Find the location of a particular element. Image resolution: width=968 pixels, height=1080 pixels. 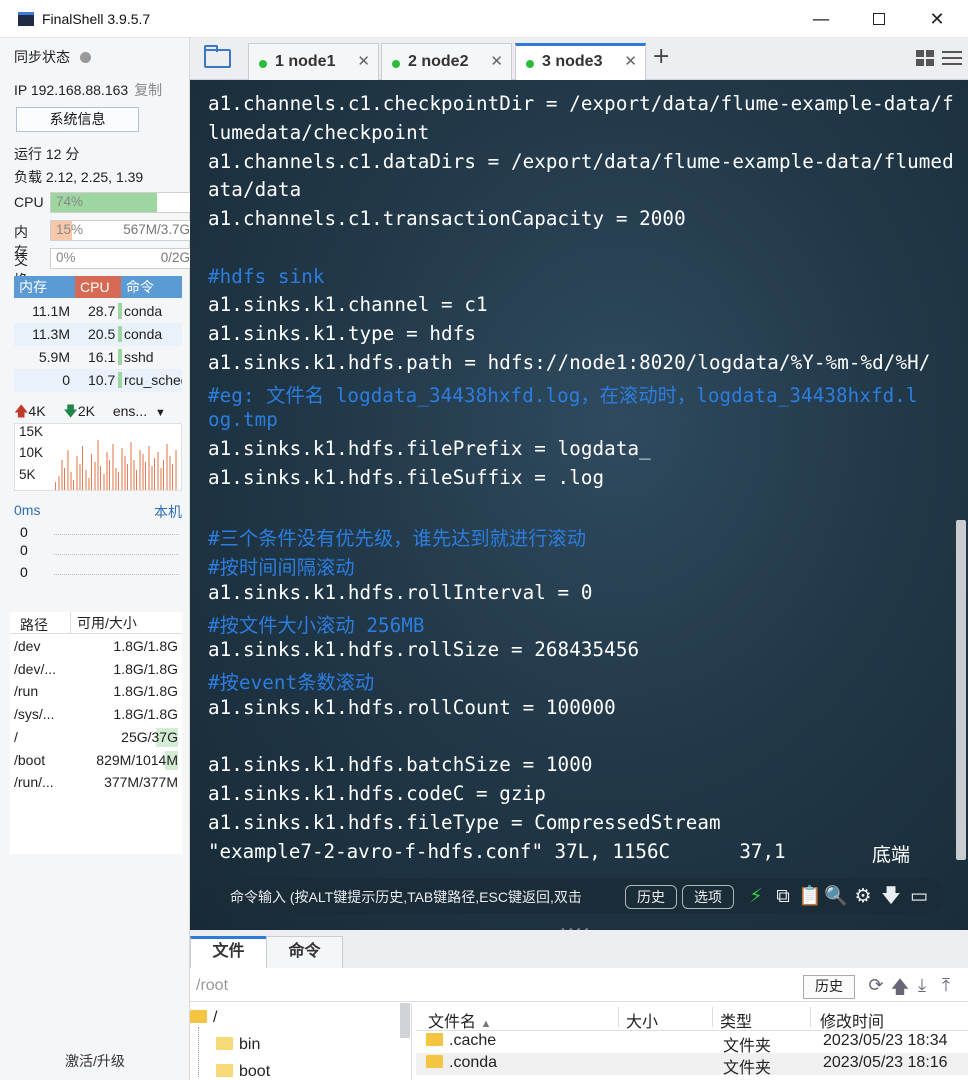

process-cpu: 10.7 is located at coordinates (102, 380).